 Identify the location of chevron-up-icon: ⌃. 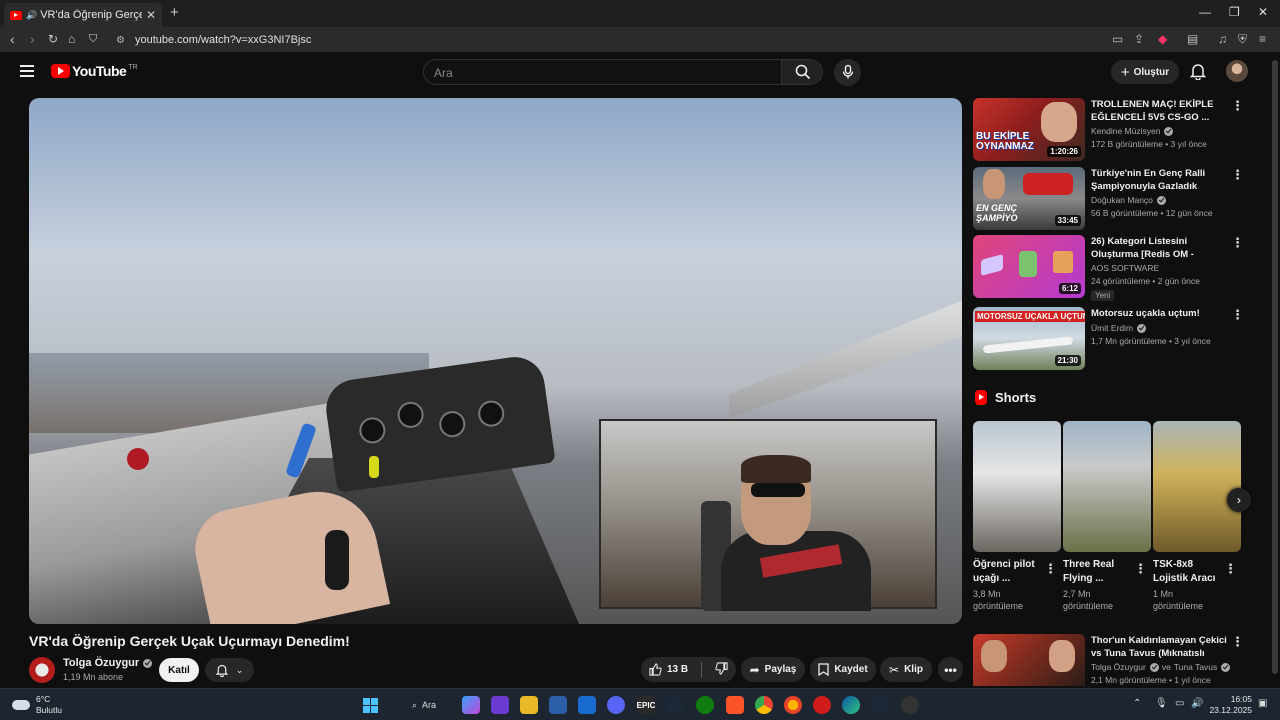
(1137, 703).